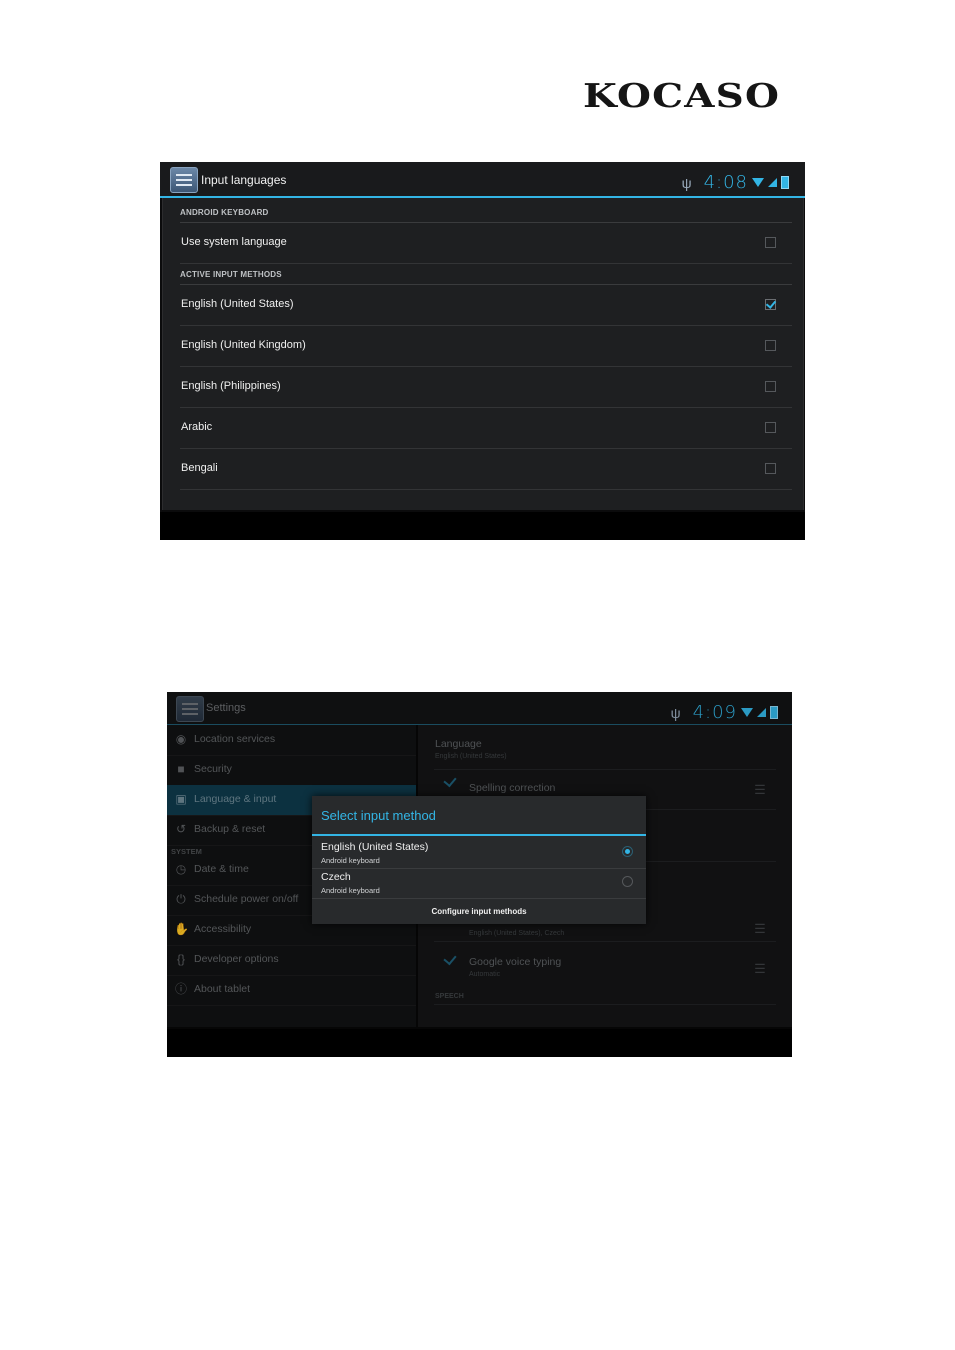 This screenshot has width=955, height=1350. Describe the element at coordinates (199, 468) in the screenshot. I see `list-item-label: Bengali` at that location.